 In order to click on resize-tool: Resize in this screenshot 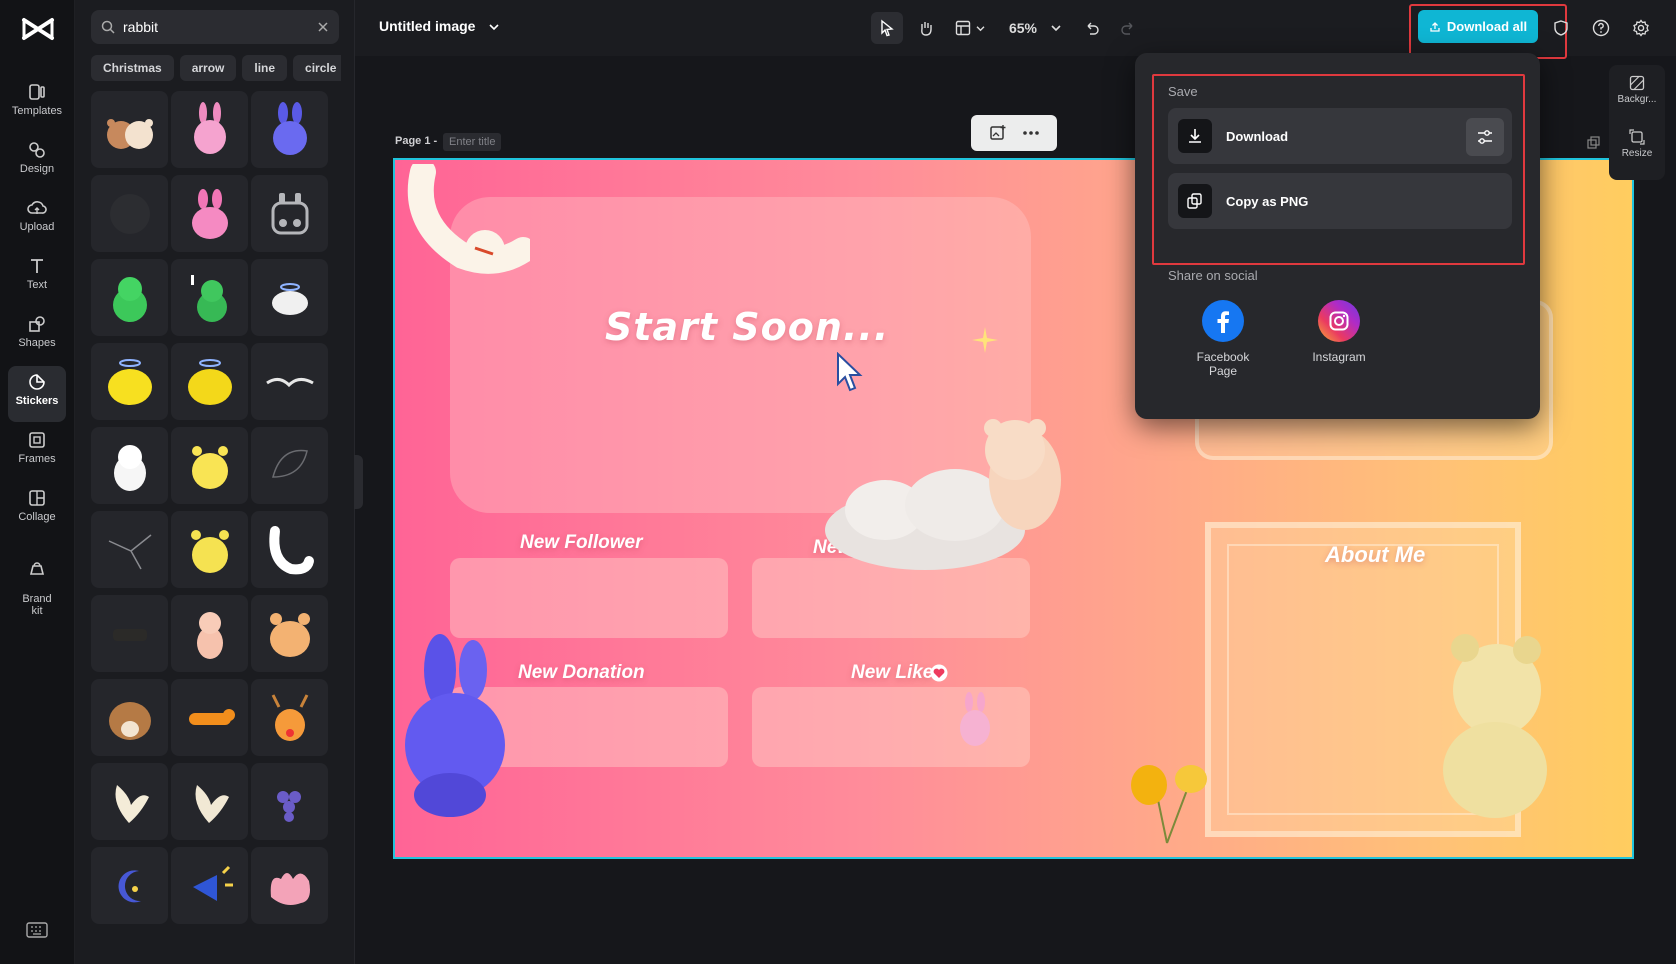, I will do `click(1637, 144)`.